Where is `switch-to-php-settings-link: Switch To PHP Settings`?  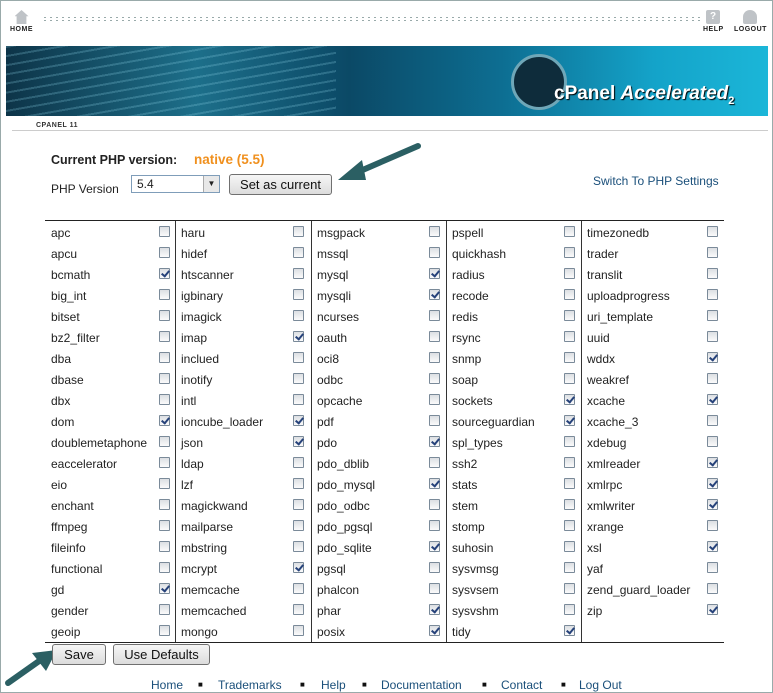 switch-to-php-settings-link: Switch To PHP Settings is located at coordinates (656, 181).